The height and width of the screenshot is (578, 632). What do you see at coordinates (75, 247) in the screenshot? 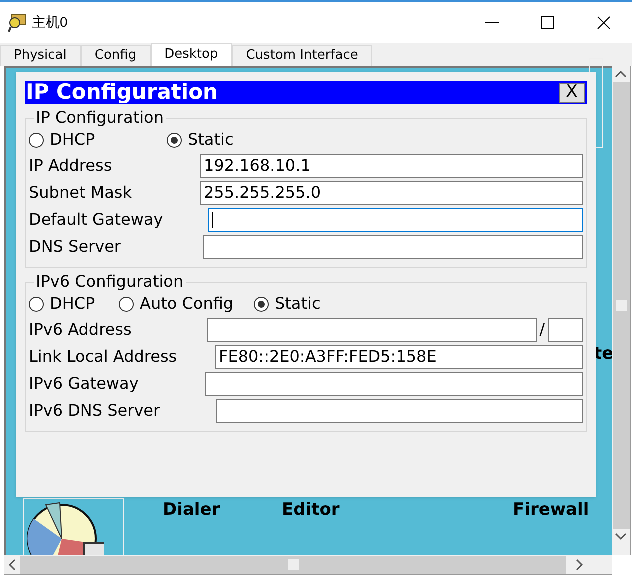
I see `field-label: DNS Server` at bounding box center [75, 247].